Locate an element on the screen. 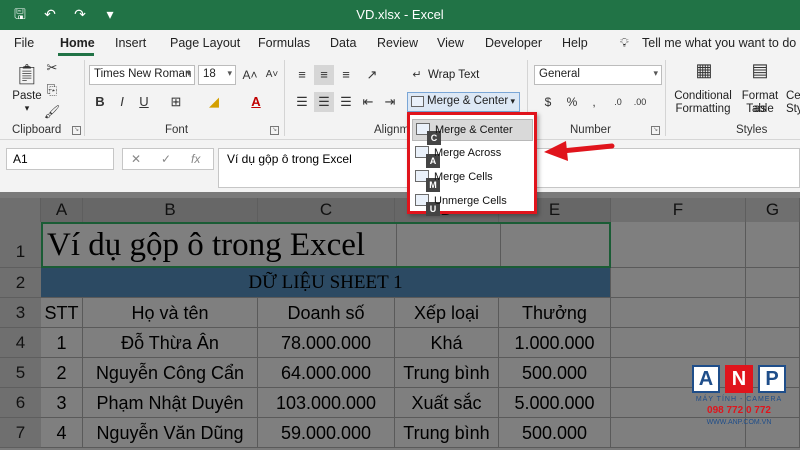 The width and height of the screenshot is (800, 450). header-rank: Xếp loại is located at coordinates (447, 313).